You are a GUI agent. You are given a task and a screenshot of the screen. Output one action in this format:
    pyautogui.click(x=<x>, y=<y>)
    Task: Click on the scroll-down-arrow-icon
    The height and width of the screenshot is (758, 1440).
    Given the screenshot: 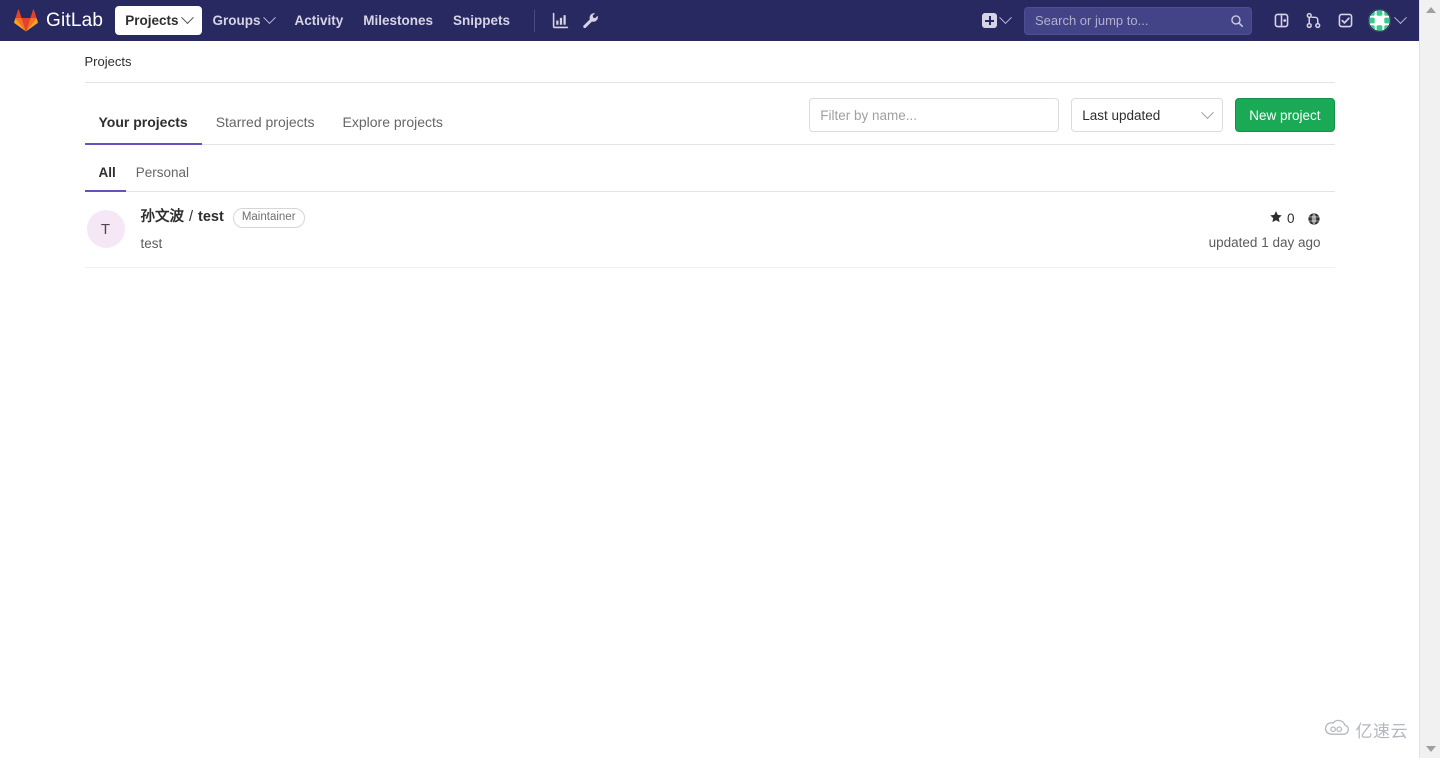 What is the action you would take?
    pyautogui.click(x=1430, y=748)
    